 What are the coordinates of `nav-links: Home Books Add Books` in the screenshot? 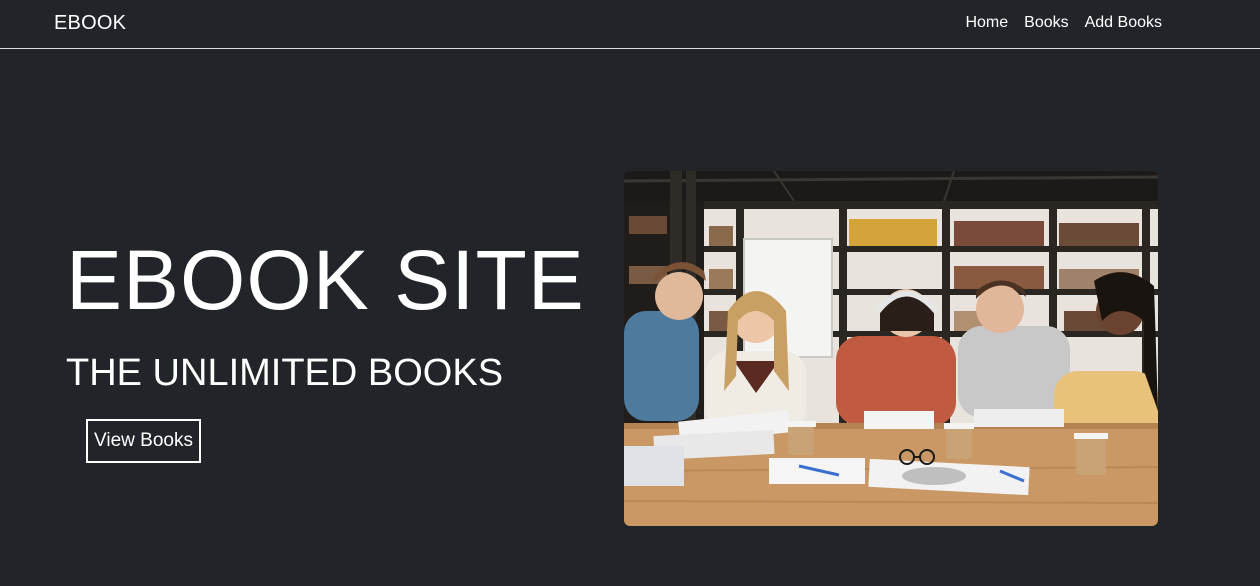 It's located at (1063, 23).